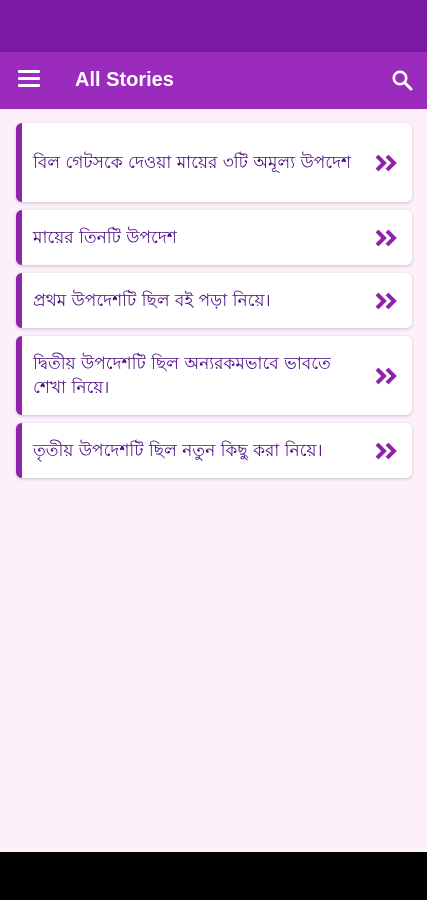 The width and height of the screenshot is (427, 900). I want to click on story-title: মায়ের তিনটি উপদেশ, so click(105, 237).